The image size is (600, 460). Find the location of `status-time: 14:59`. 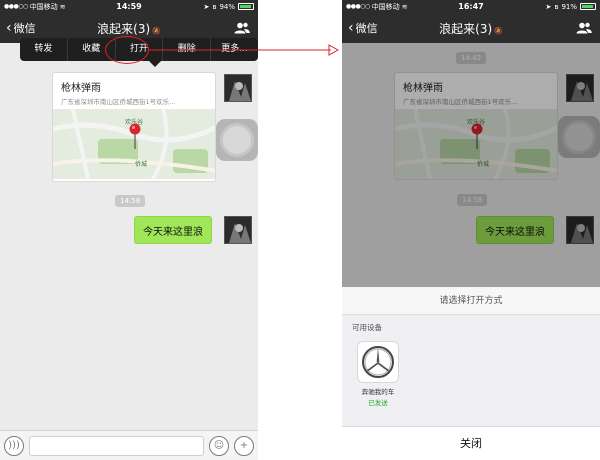

status-time: 14:59 is located at coordinates (129, 6).